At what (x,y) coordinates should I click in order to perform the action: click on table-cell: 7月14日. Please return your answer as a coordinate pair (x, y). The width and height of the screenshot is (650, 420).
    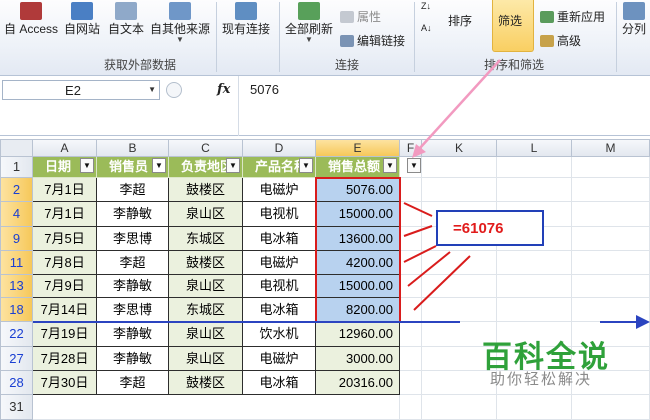
    Looking at the image, I should click on (65, 310).